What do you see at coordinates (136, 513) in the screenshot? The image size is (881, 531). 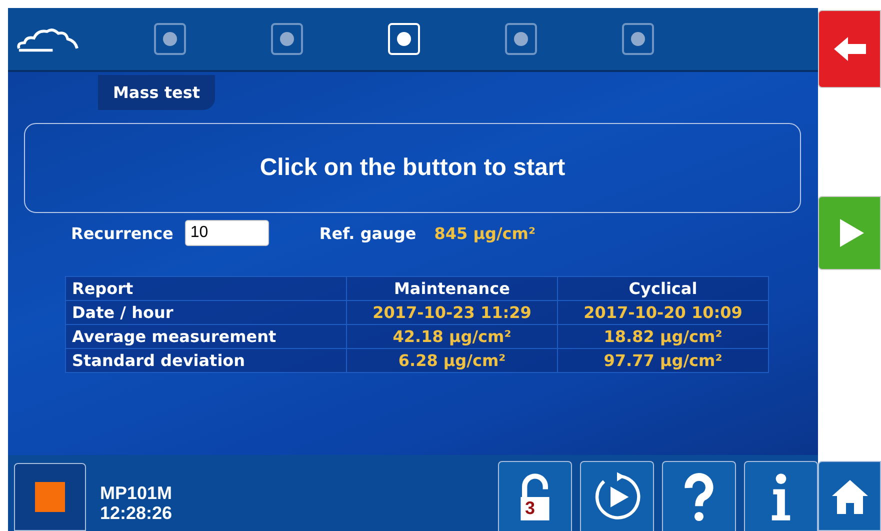 I see `clock-time: 12:28:26` at bounding box center [136, 513].